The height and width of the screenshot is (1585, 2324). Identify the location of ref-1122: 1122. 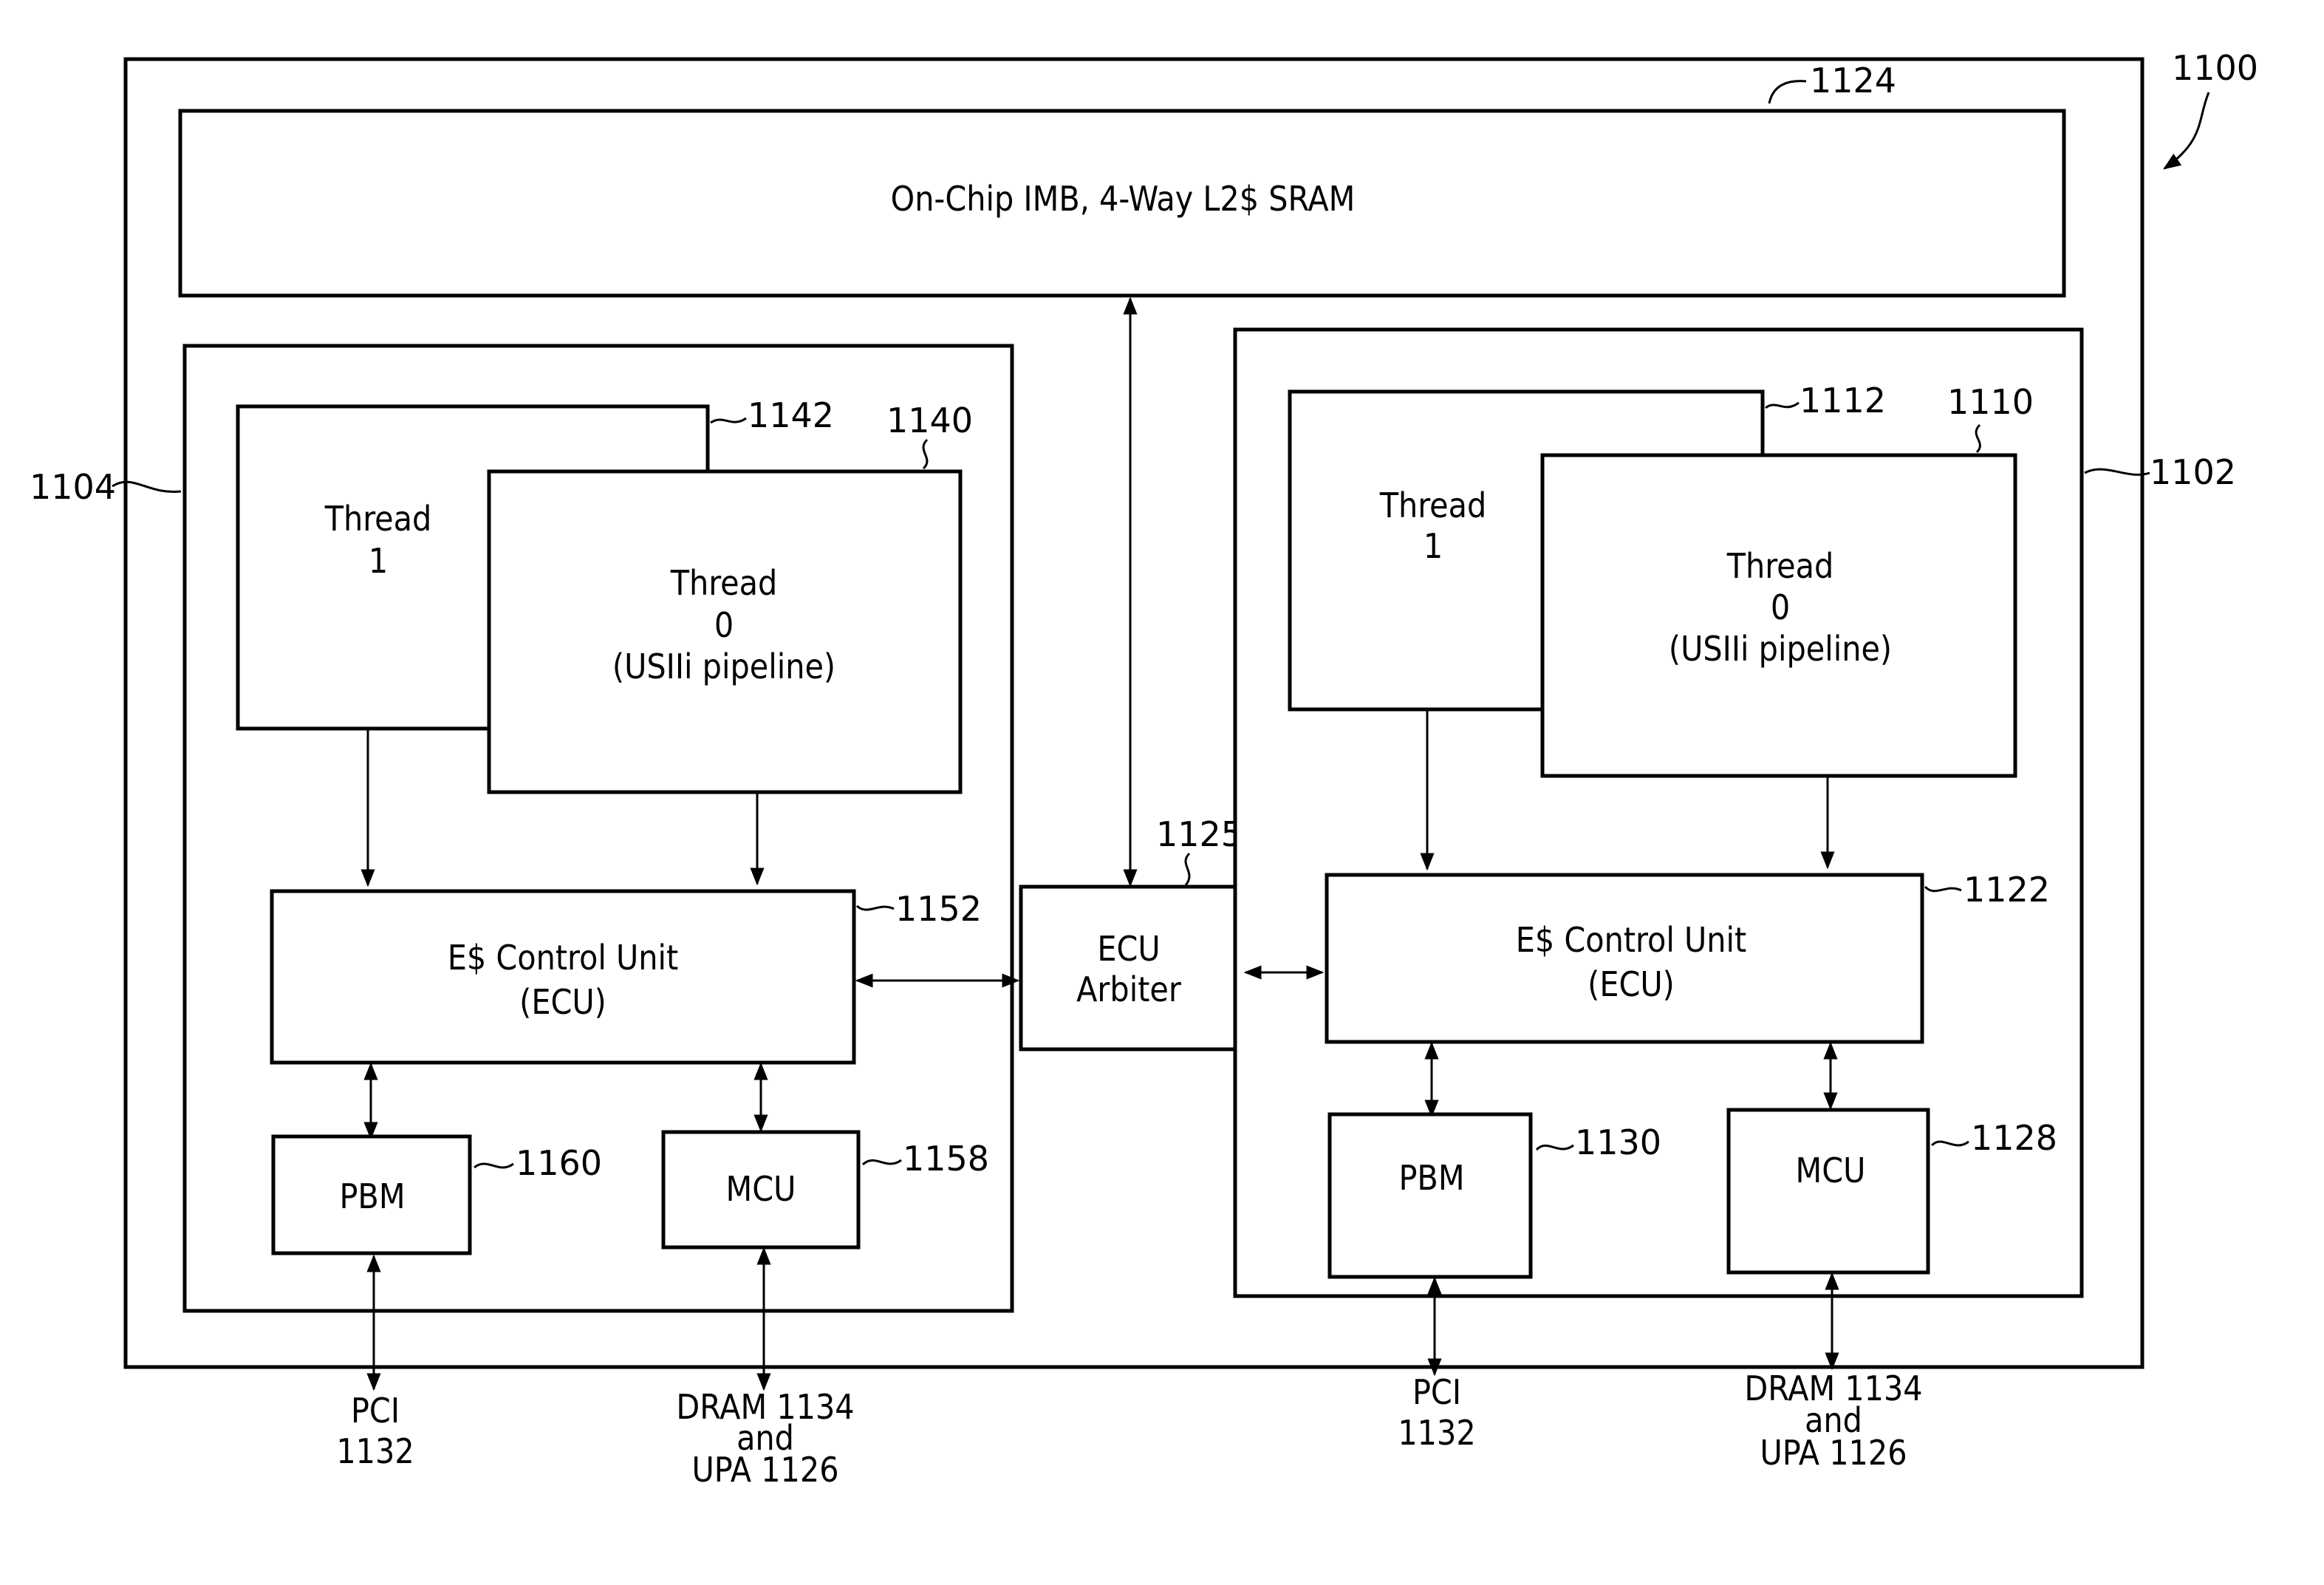
(2007, 890).